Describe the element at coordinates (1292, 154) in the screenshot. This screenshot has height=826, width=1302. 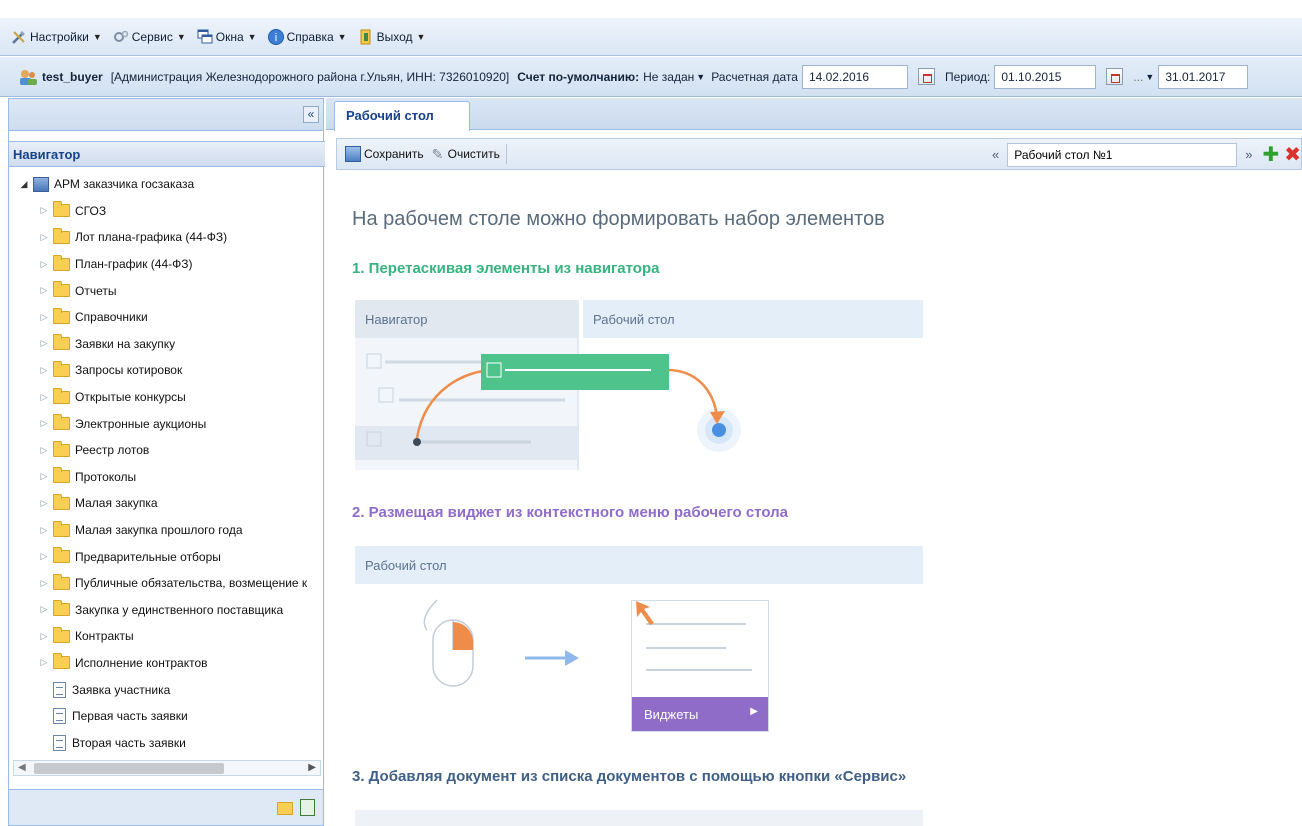
I see `delete-desktop-icon: ✖` at that location.